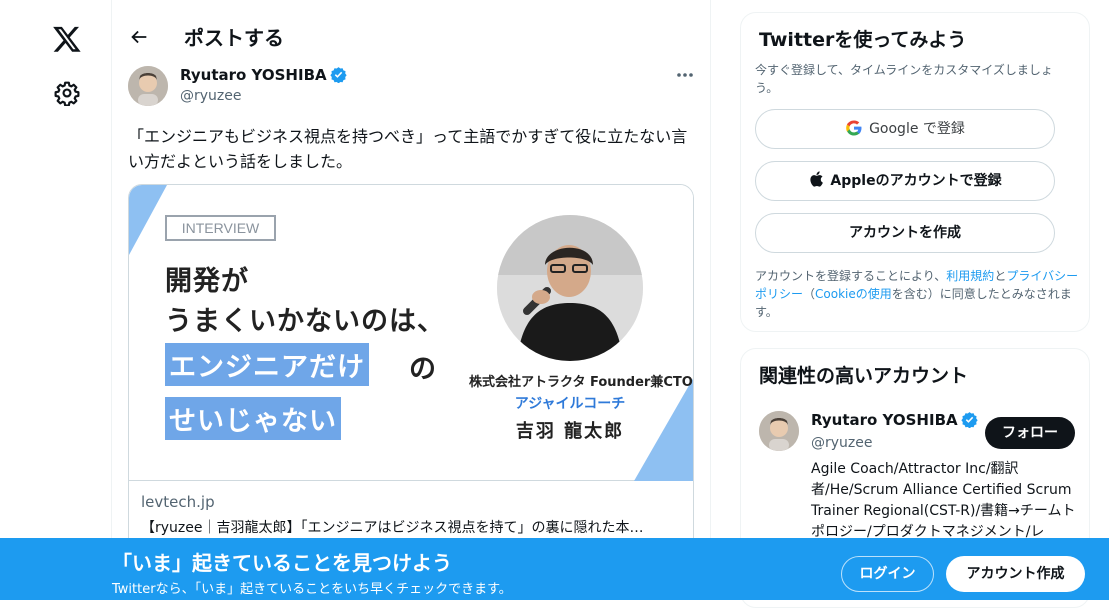 This screenshot has height=608, width=1109. What do you see at coordinates (581, 382) in the screenshot?
I see `card-company: 株式会社アトラクタ Founder兼CTO` at bounding box center [581, 382].